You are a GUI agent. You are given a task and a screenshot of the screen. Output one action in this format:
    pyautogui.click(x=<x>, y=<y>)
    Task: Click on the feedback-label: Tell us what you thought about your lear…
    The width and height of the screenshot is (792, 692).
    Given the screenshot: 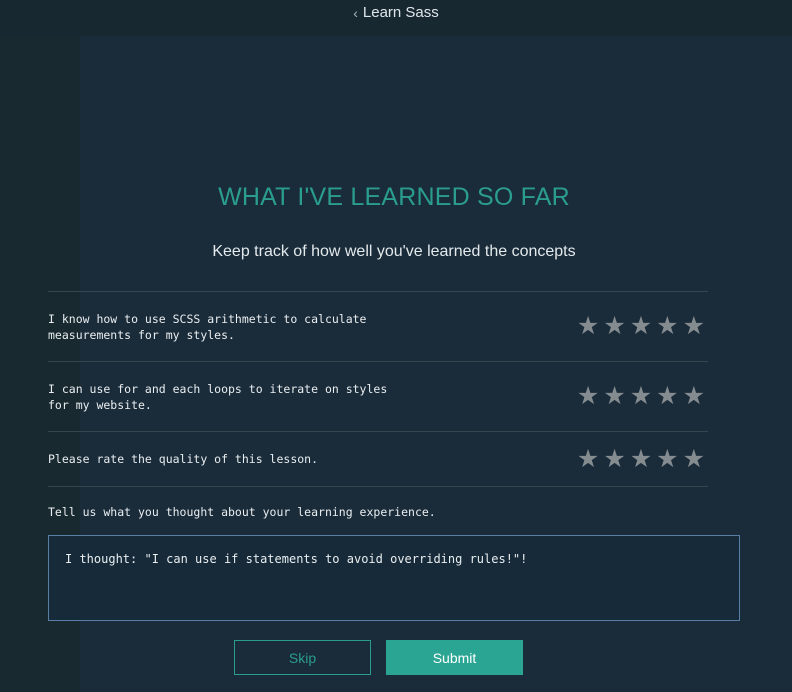 What is the action you would take?
    pyautogui.click(x=242, y=512)
    